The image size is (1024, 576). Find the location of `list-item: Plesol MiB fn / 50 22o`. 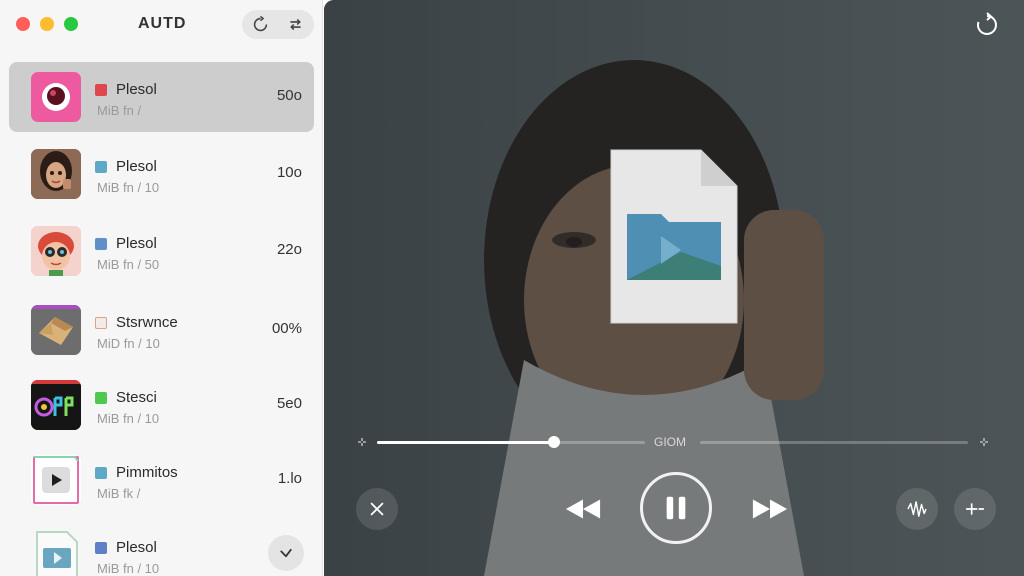

list-item: Plesol MiB fn / 50 22o is located at coordinates (161, 251).